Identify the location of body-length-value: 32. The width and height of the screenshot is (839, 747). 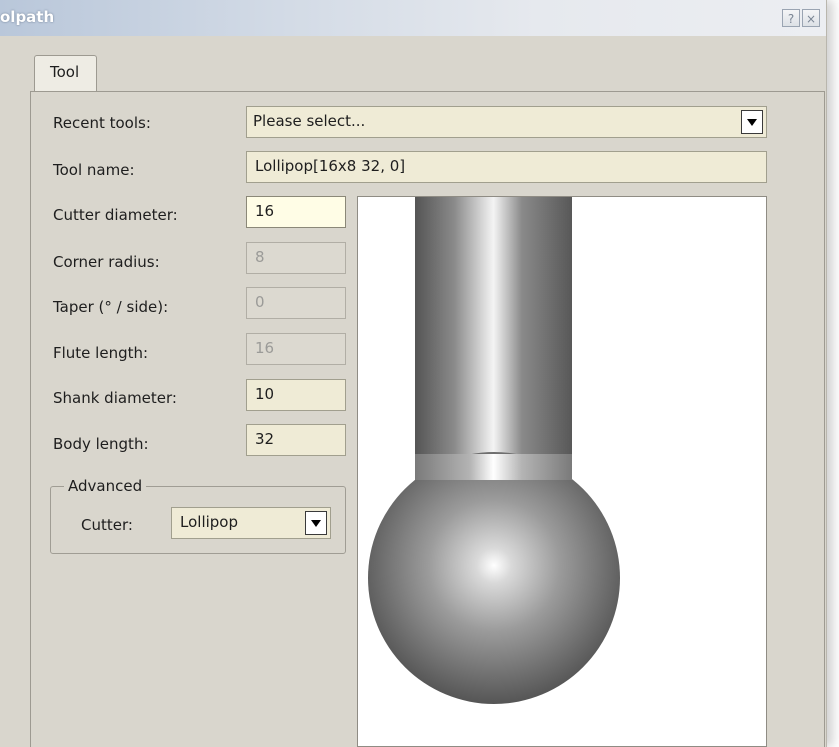
(265, 439).